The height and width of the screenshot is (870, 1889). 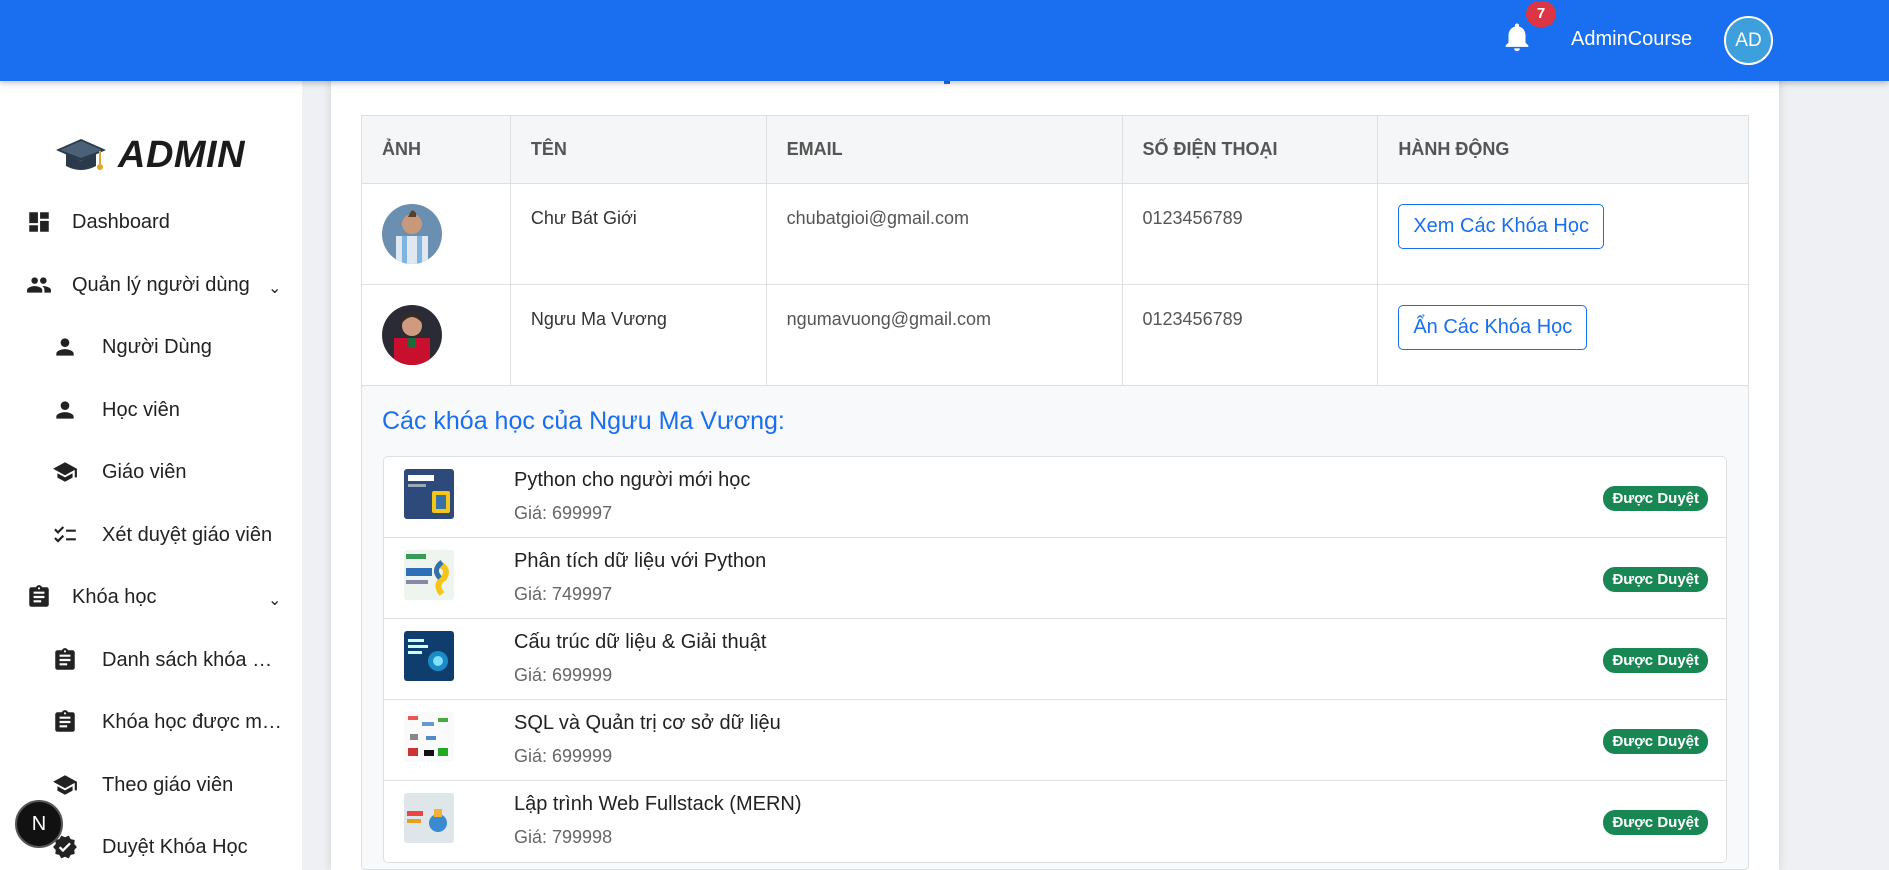 I want to click on sidebar-item-courses: Khóa học, so click(x=91, y=597).